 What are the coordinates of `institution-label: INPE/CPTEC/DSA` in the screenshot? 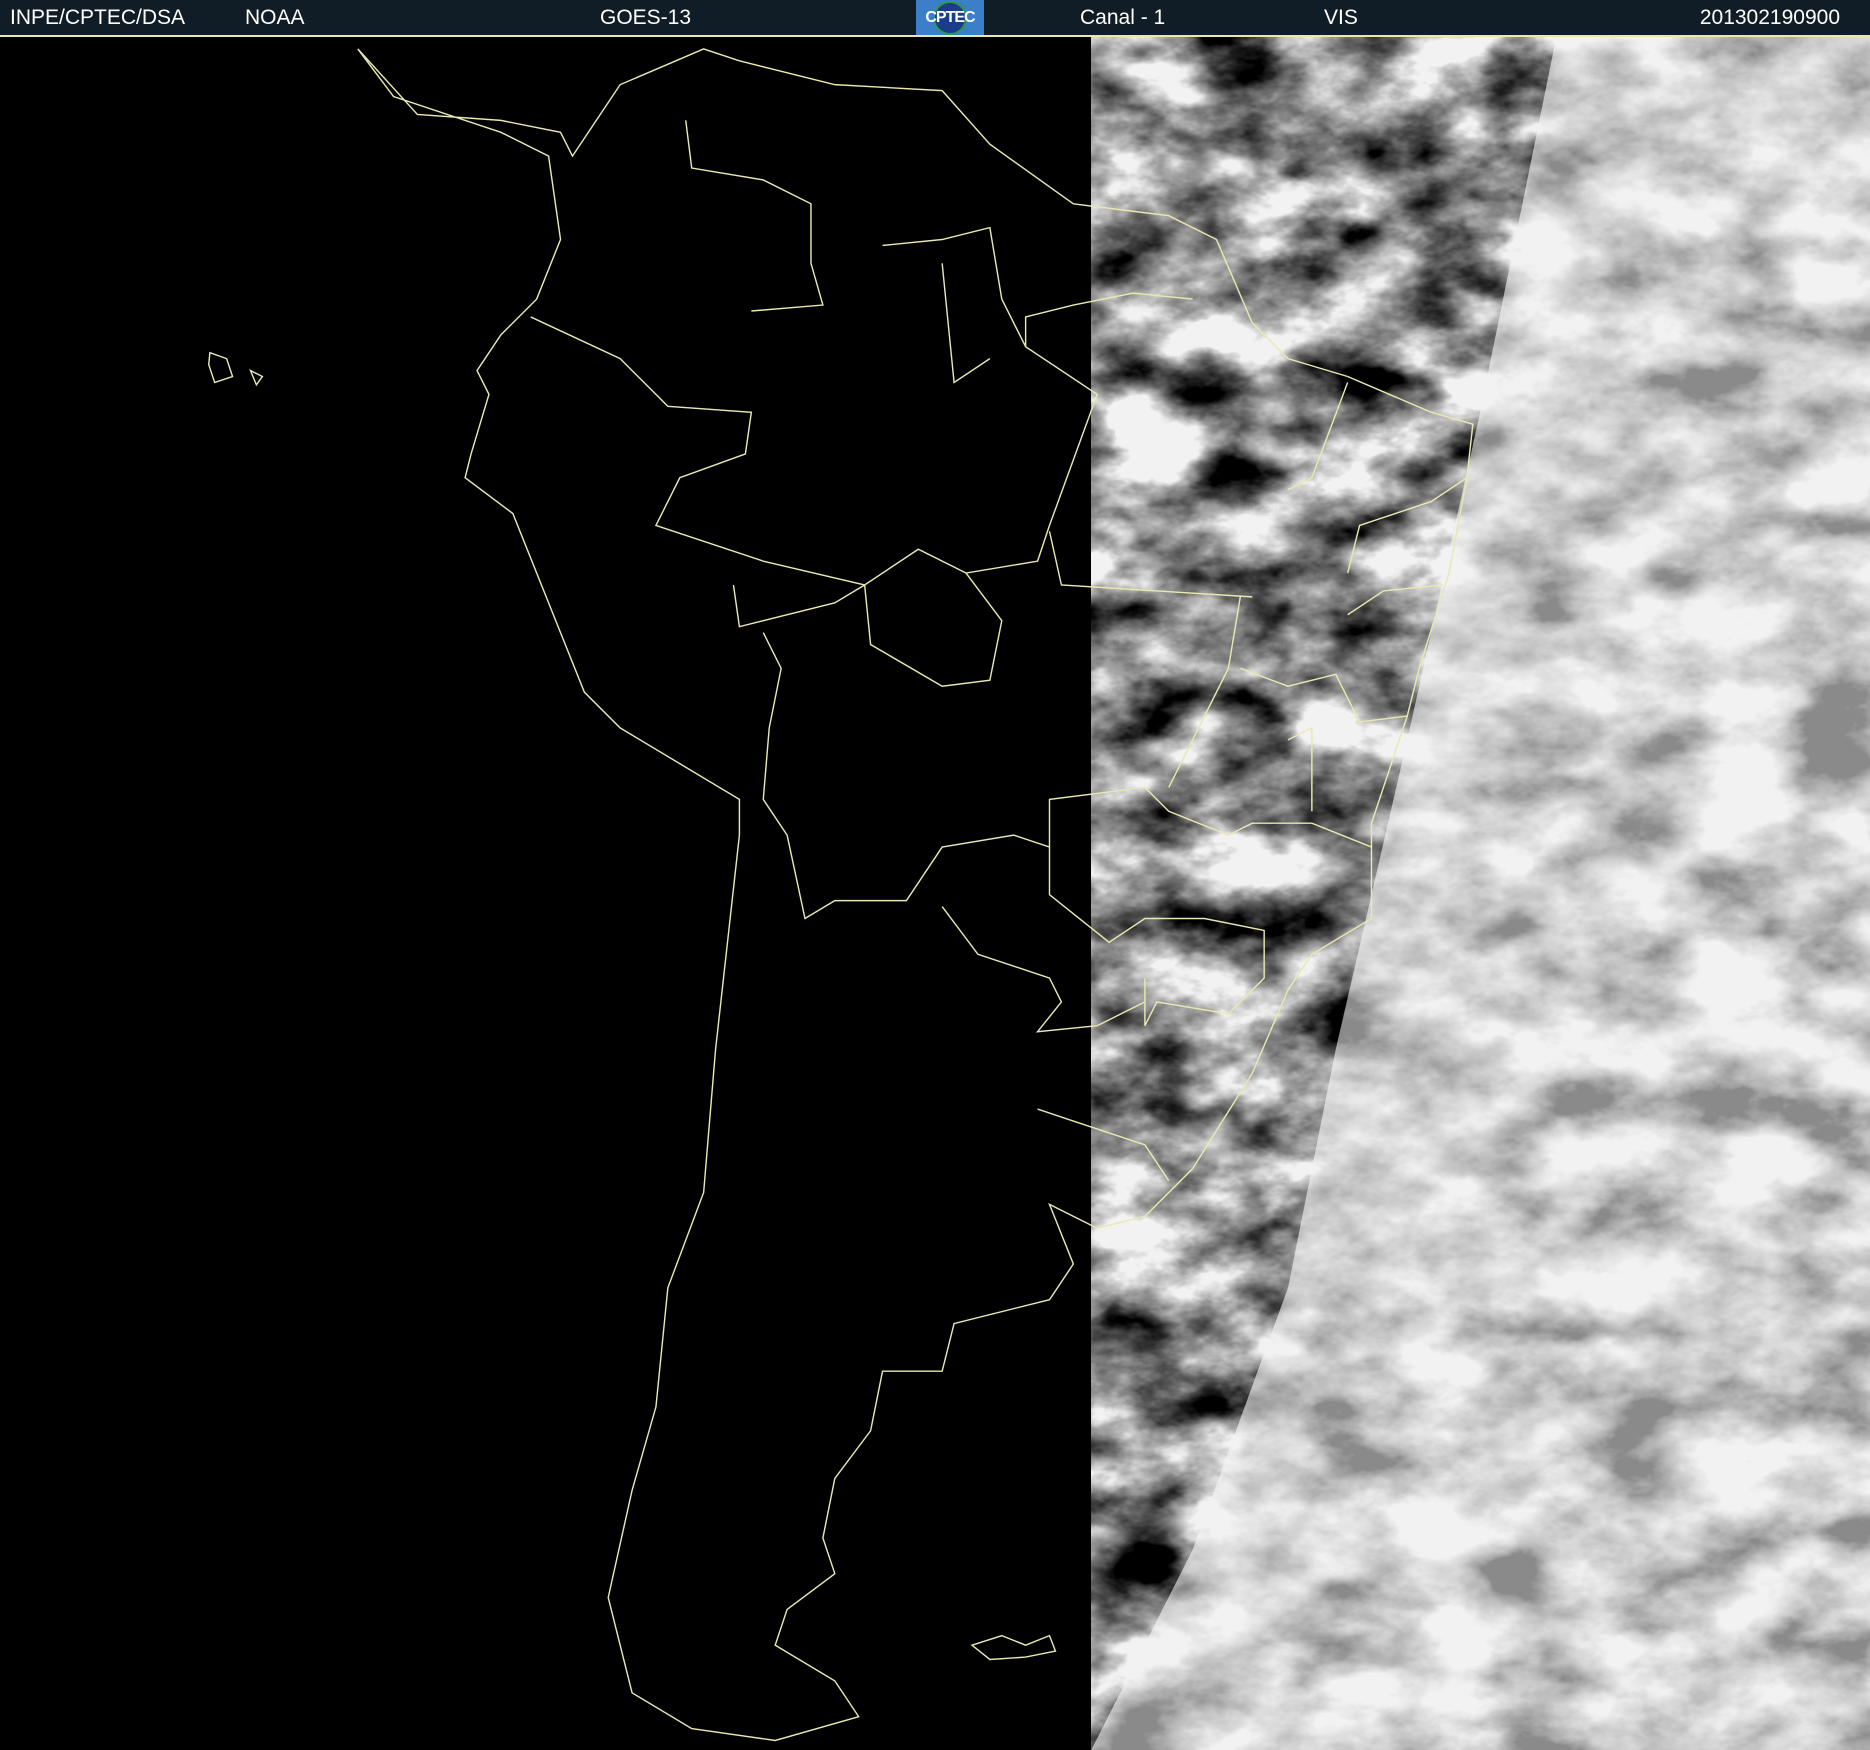 It's located at (98, 17).